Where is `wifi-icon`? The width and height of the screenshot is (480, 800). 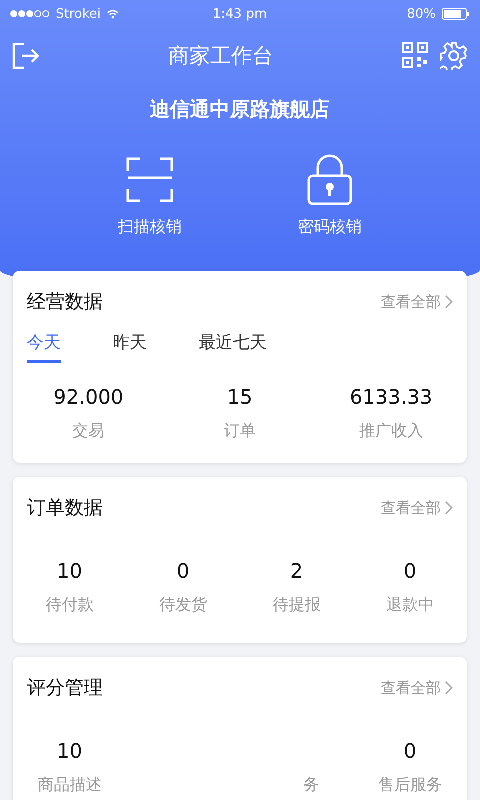 wifi-icon is located at coordinates (113, 14).